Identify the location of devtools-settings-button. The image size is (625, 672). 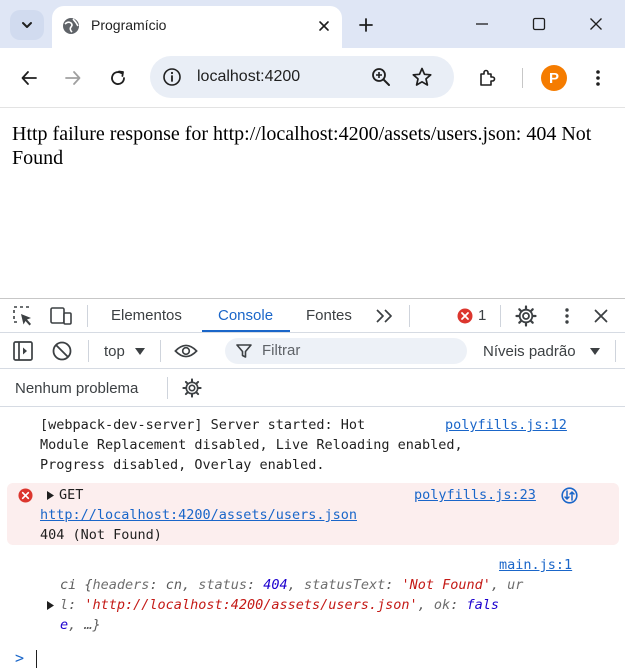
(526, 316).